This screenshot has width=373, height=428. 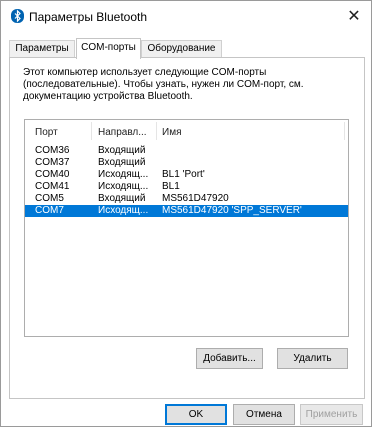 I want to click on row-name: BL1, so click(x=171, y=186).